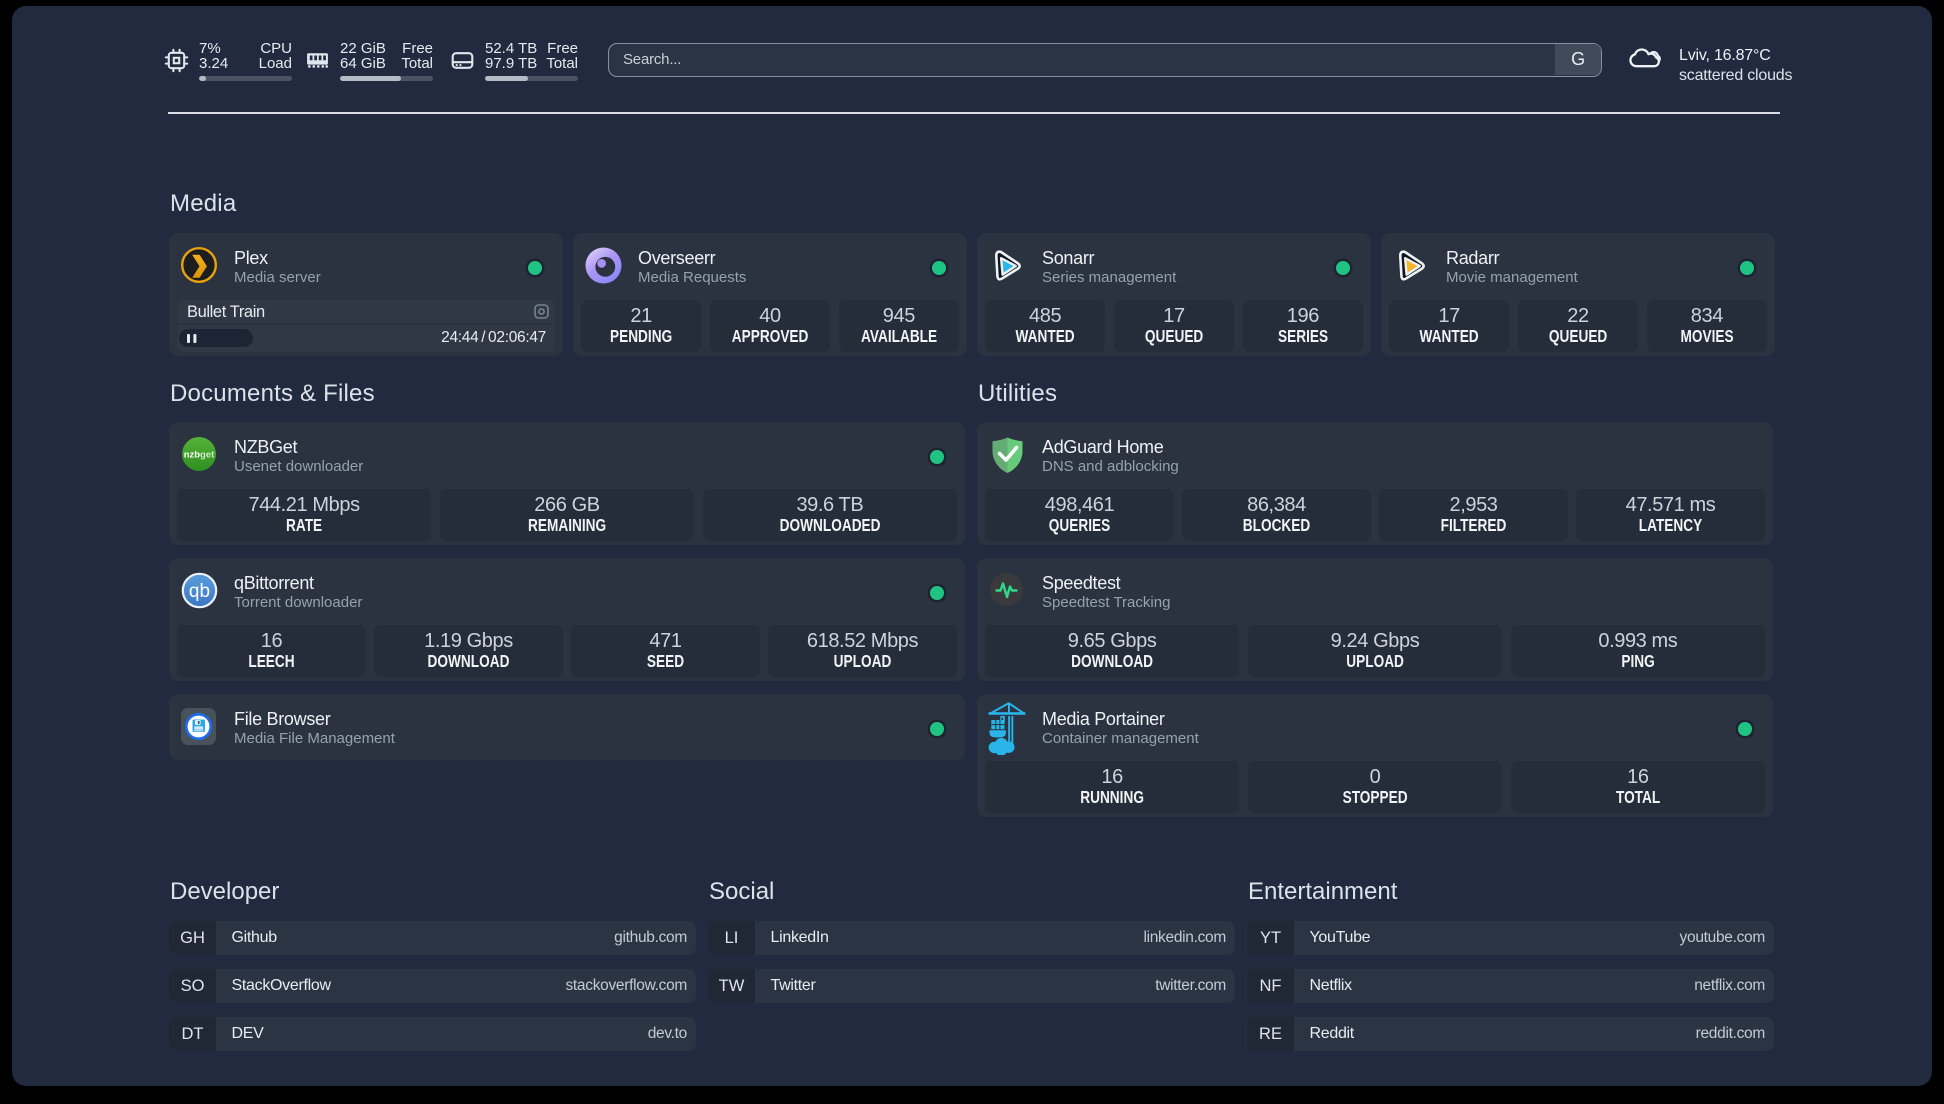 The image size is (1944, 1104). Describe the element at coordinates (199, 455) in the screenshot. I see `svg-text: nzbget` at that location.